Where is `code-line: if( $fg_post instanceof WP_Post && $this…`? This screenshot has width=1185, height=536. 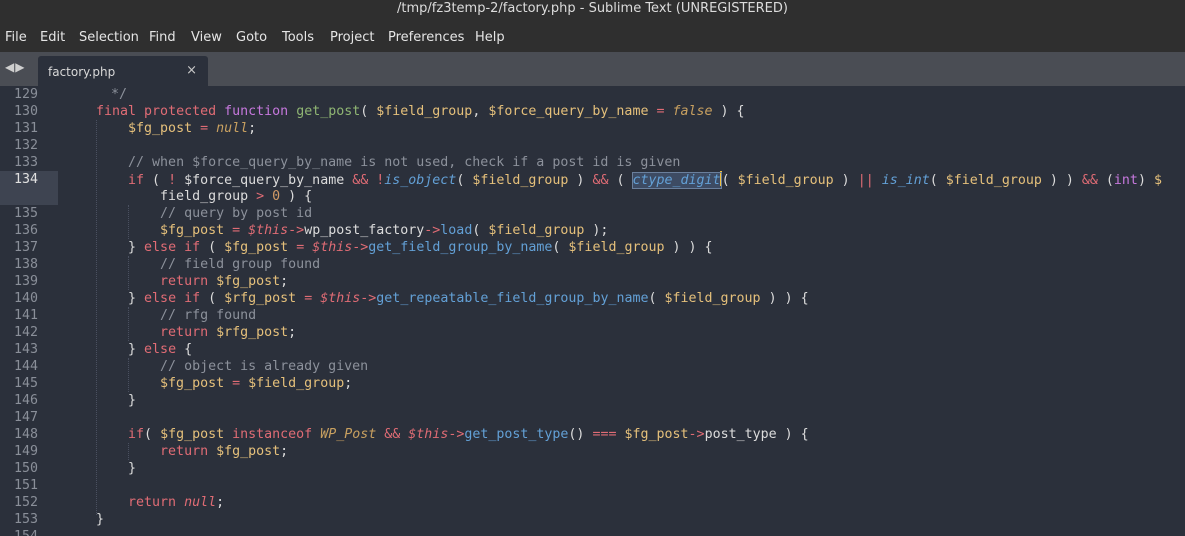 code-line: if( $fg_post instanceof WP_Post && $this… is located at coordinates (468, 434).